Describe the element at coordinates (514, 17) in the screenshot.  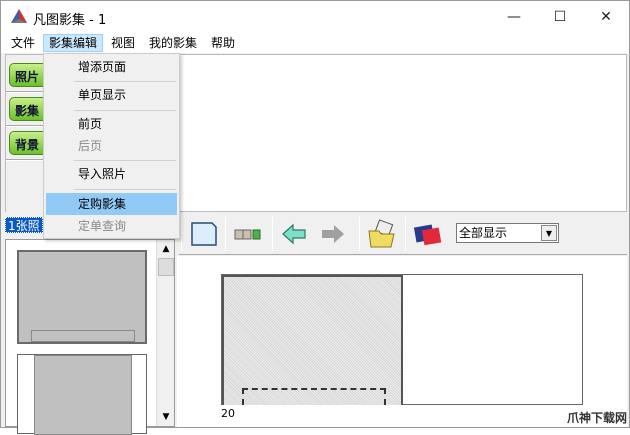
I see `minimize-button: —` at that location.